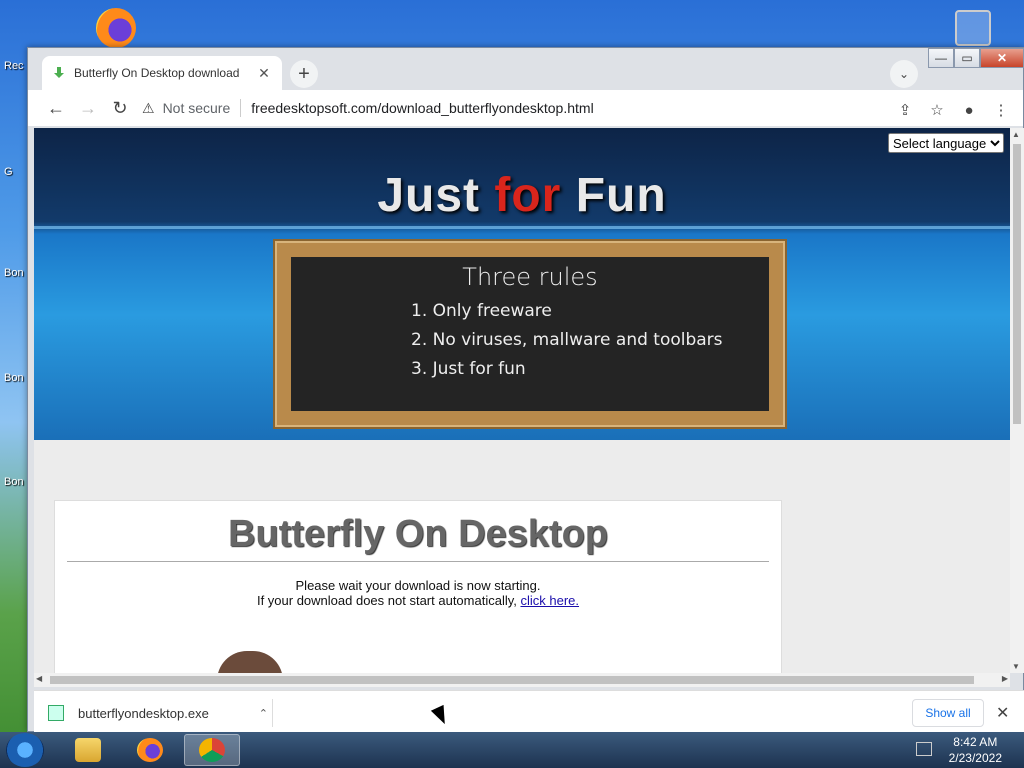 The width and height of the screenshot is (1024, 768). Describe the element at coordinates (481, 311) in the screenshot. I see `rule-item: 1. Only freeware` at that location.